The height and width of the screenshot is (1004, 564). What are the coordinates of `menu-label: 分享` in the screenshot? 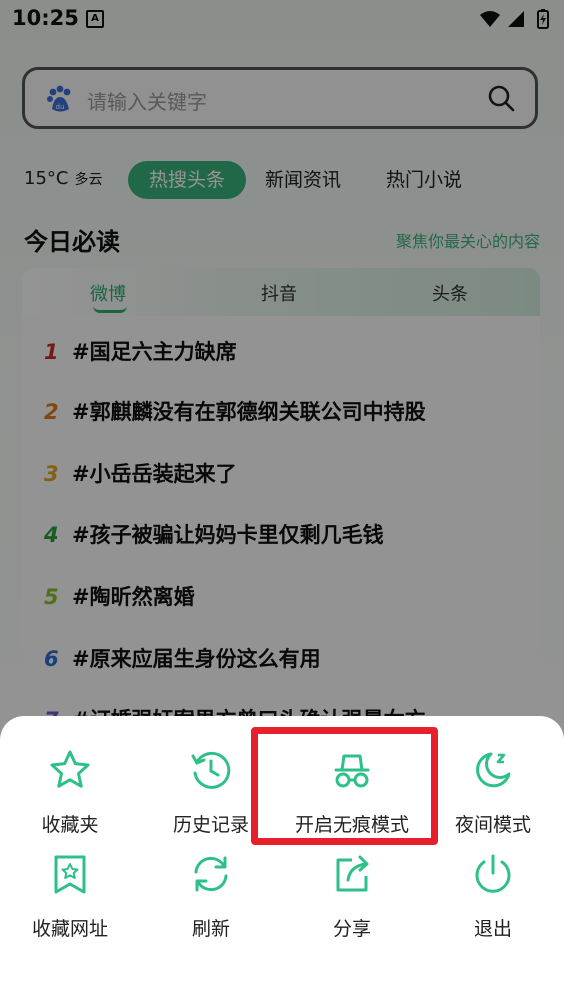 It's located at (351, 929).